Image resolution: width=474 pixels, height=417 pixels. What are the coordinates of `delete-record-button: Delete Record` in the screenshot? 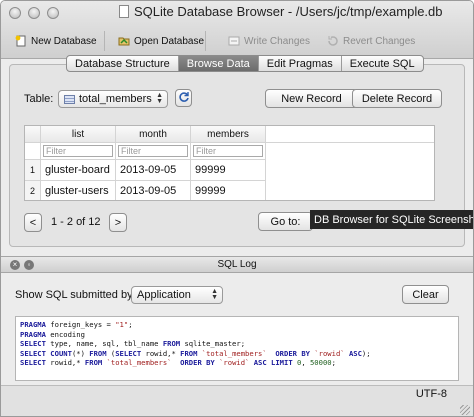 It's located at (397, 98).